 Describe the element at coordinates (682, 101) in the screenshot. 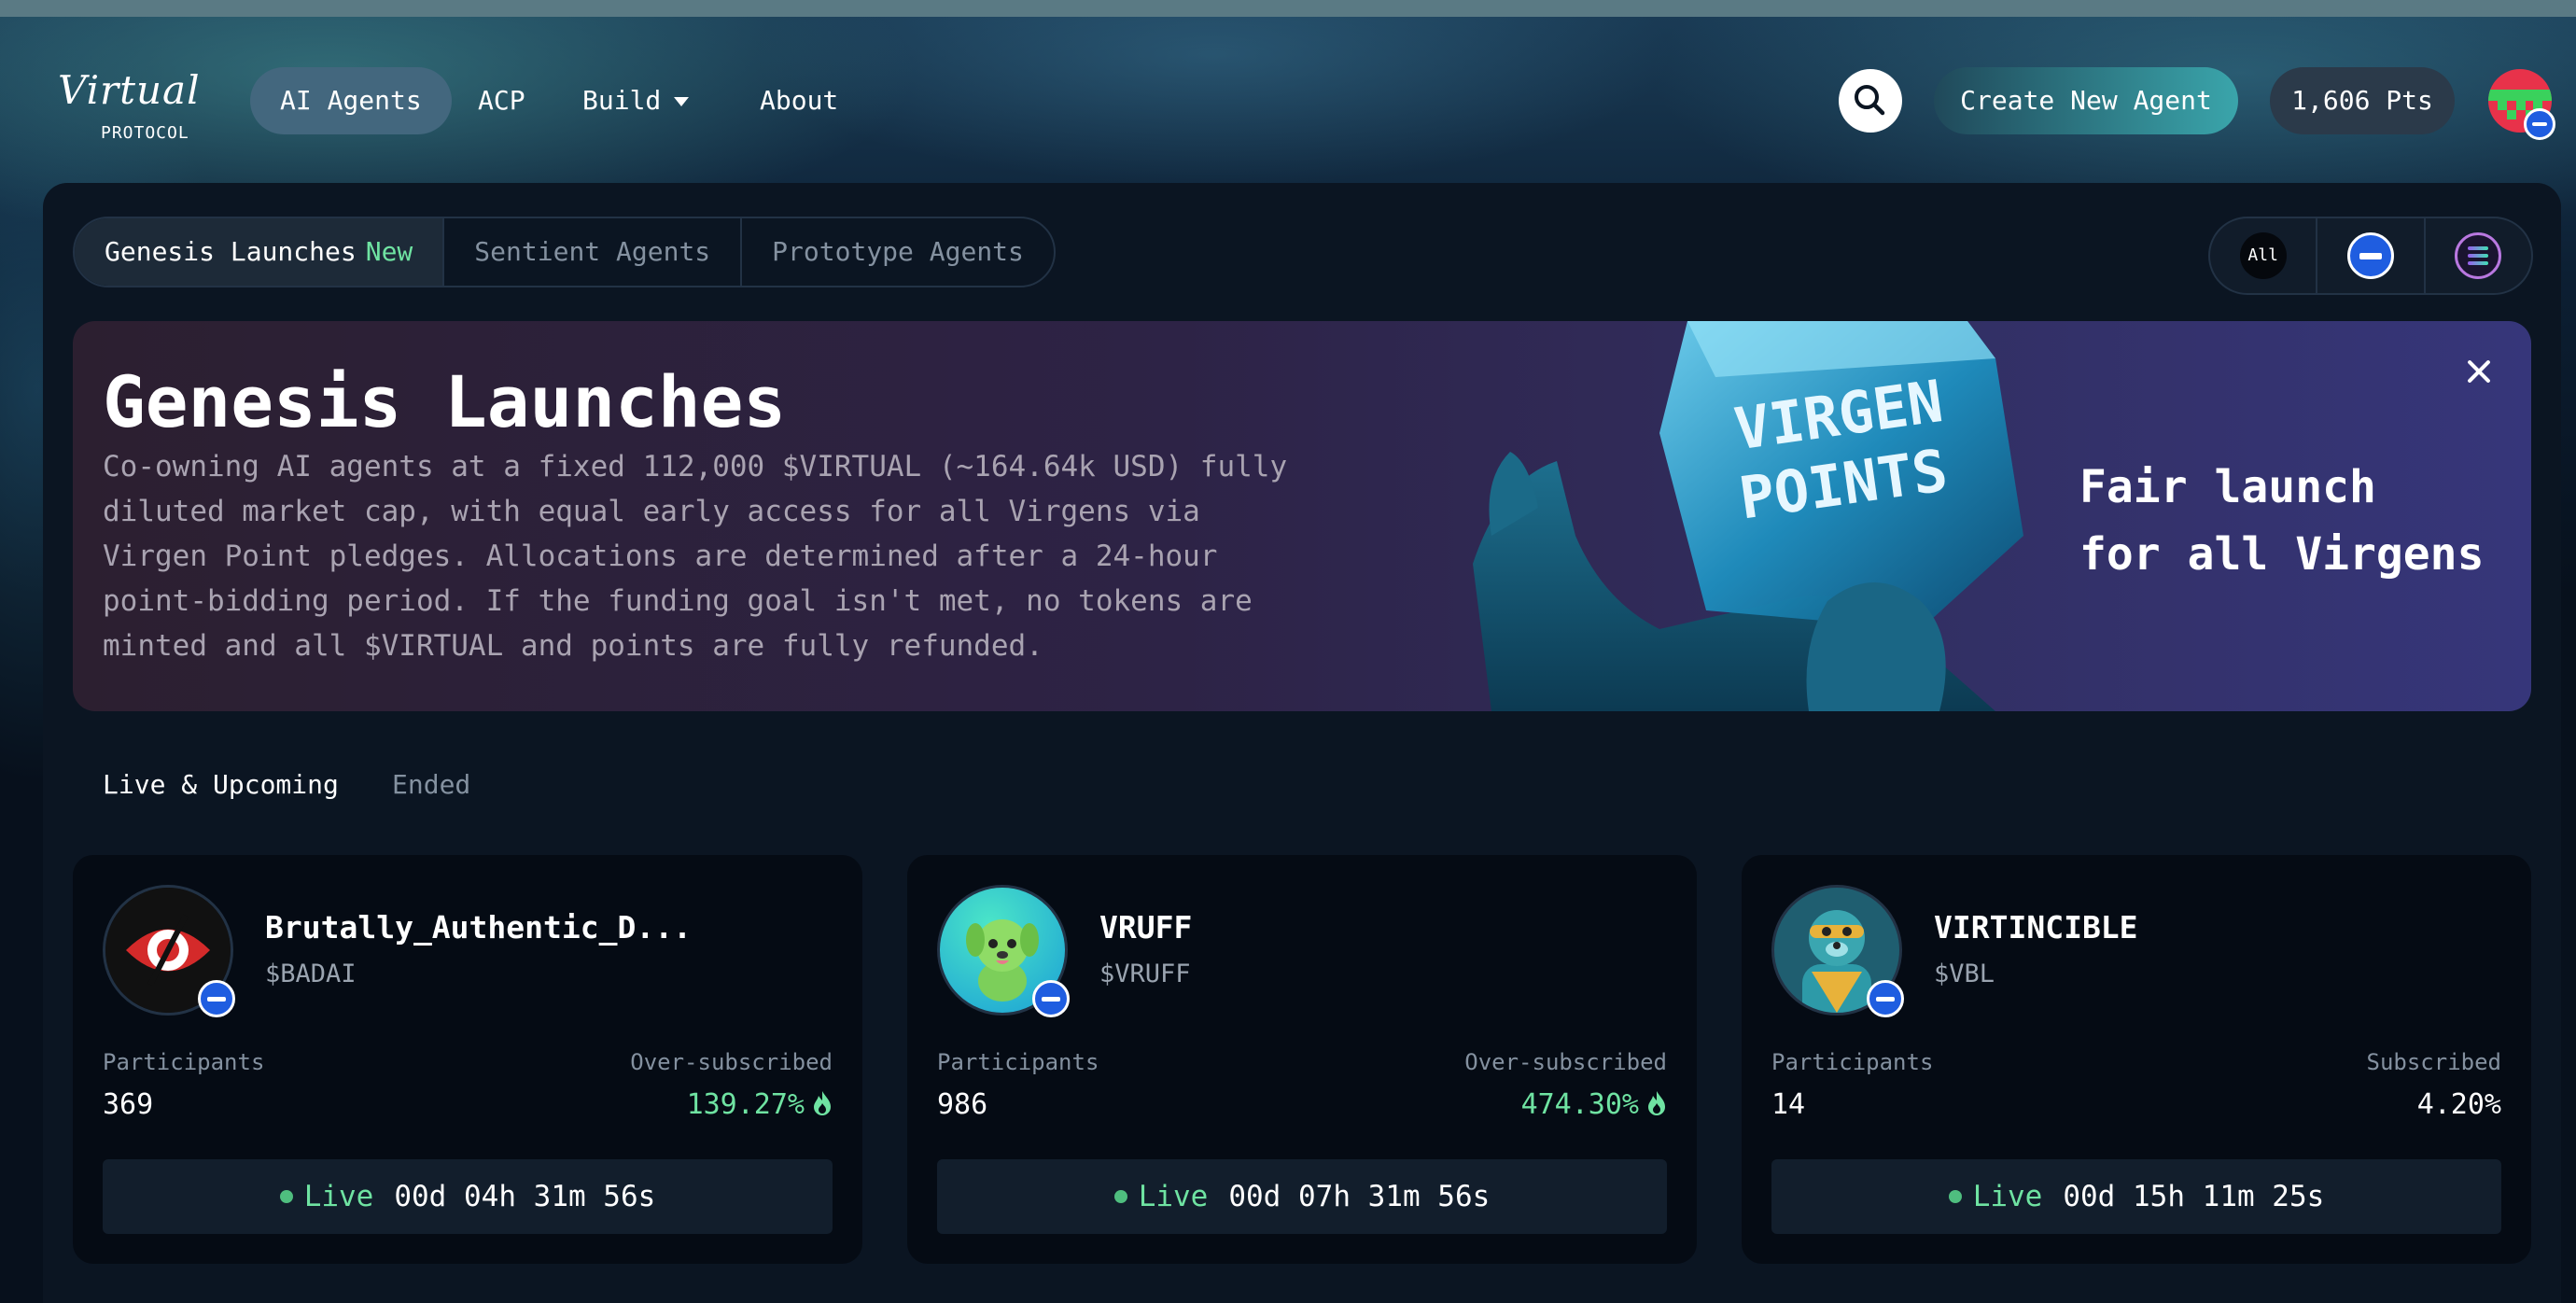

I see `chevron-down-icon` at that location.